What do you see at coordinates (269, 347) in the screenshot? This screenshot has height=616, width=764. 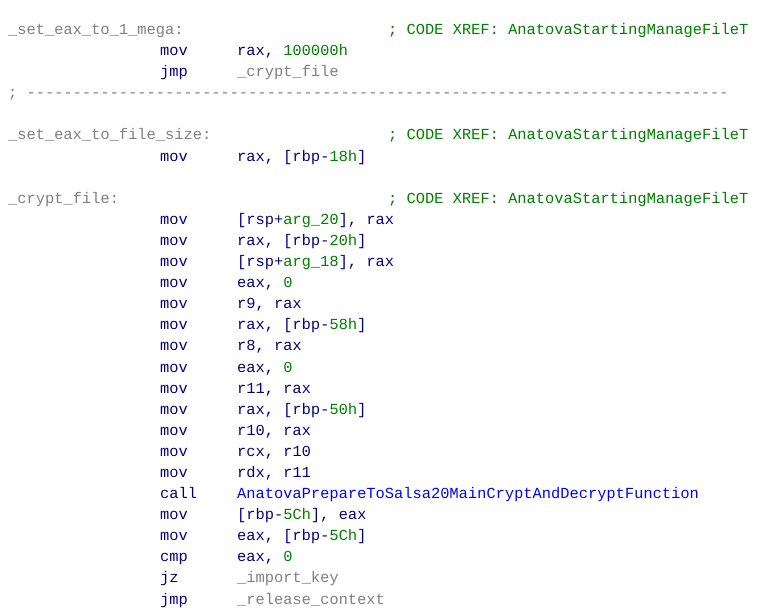 I see `instruction-operand: r8, rax` at bounding box center [269, 347].